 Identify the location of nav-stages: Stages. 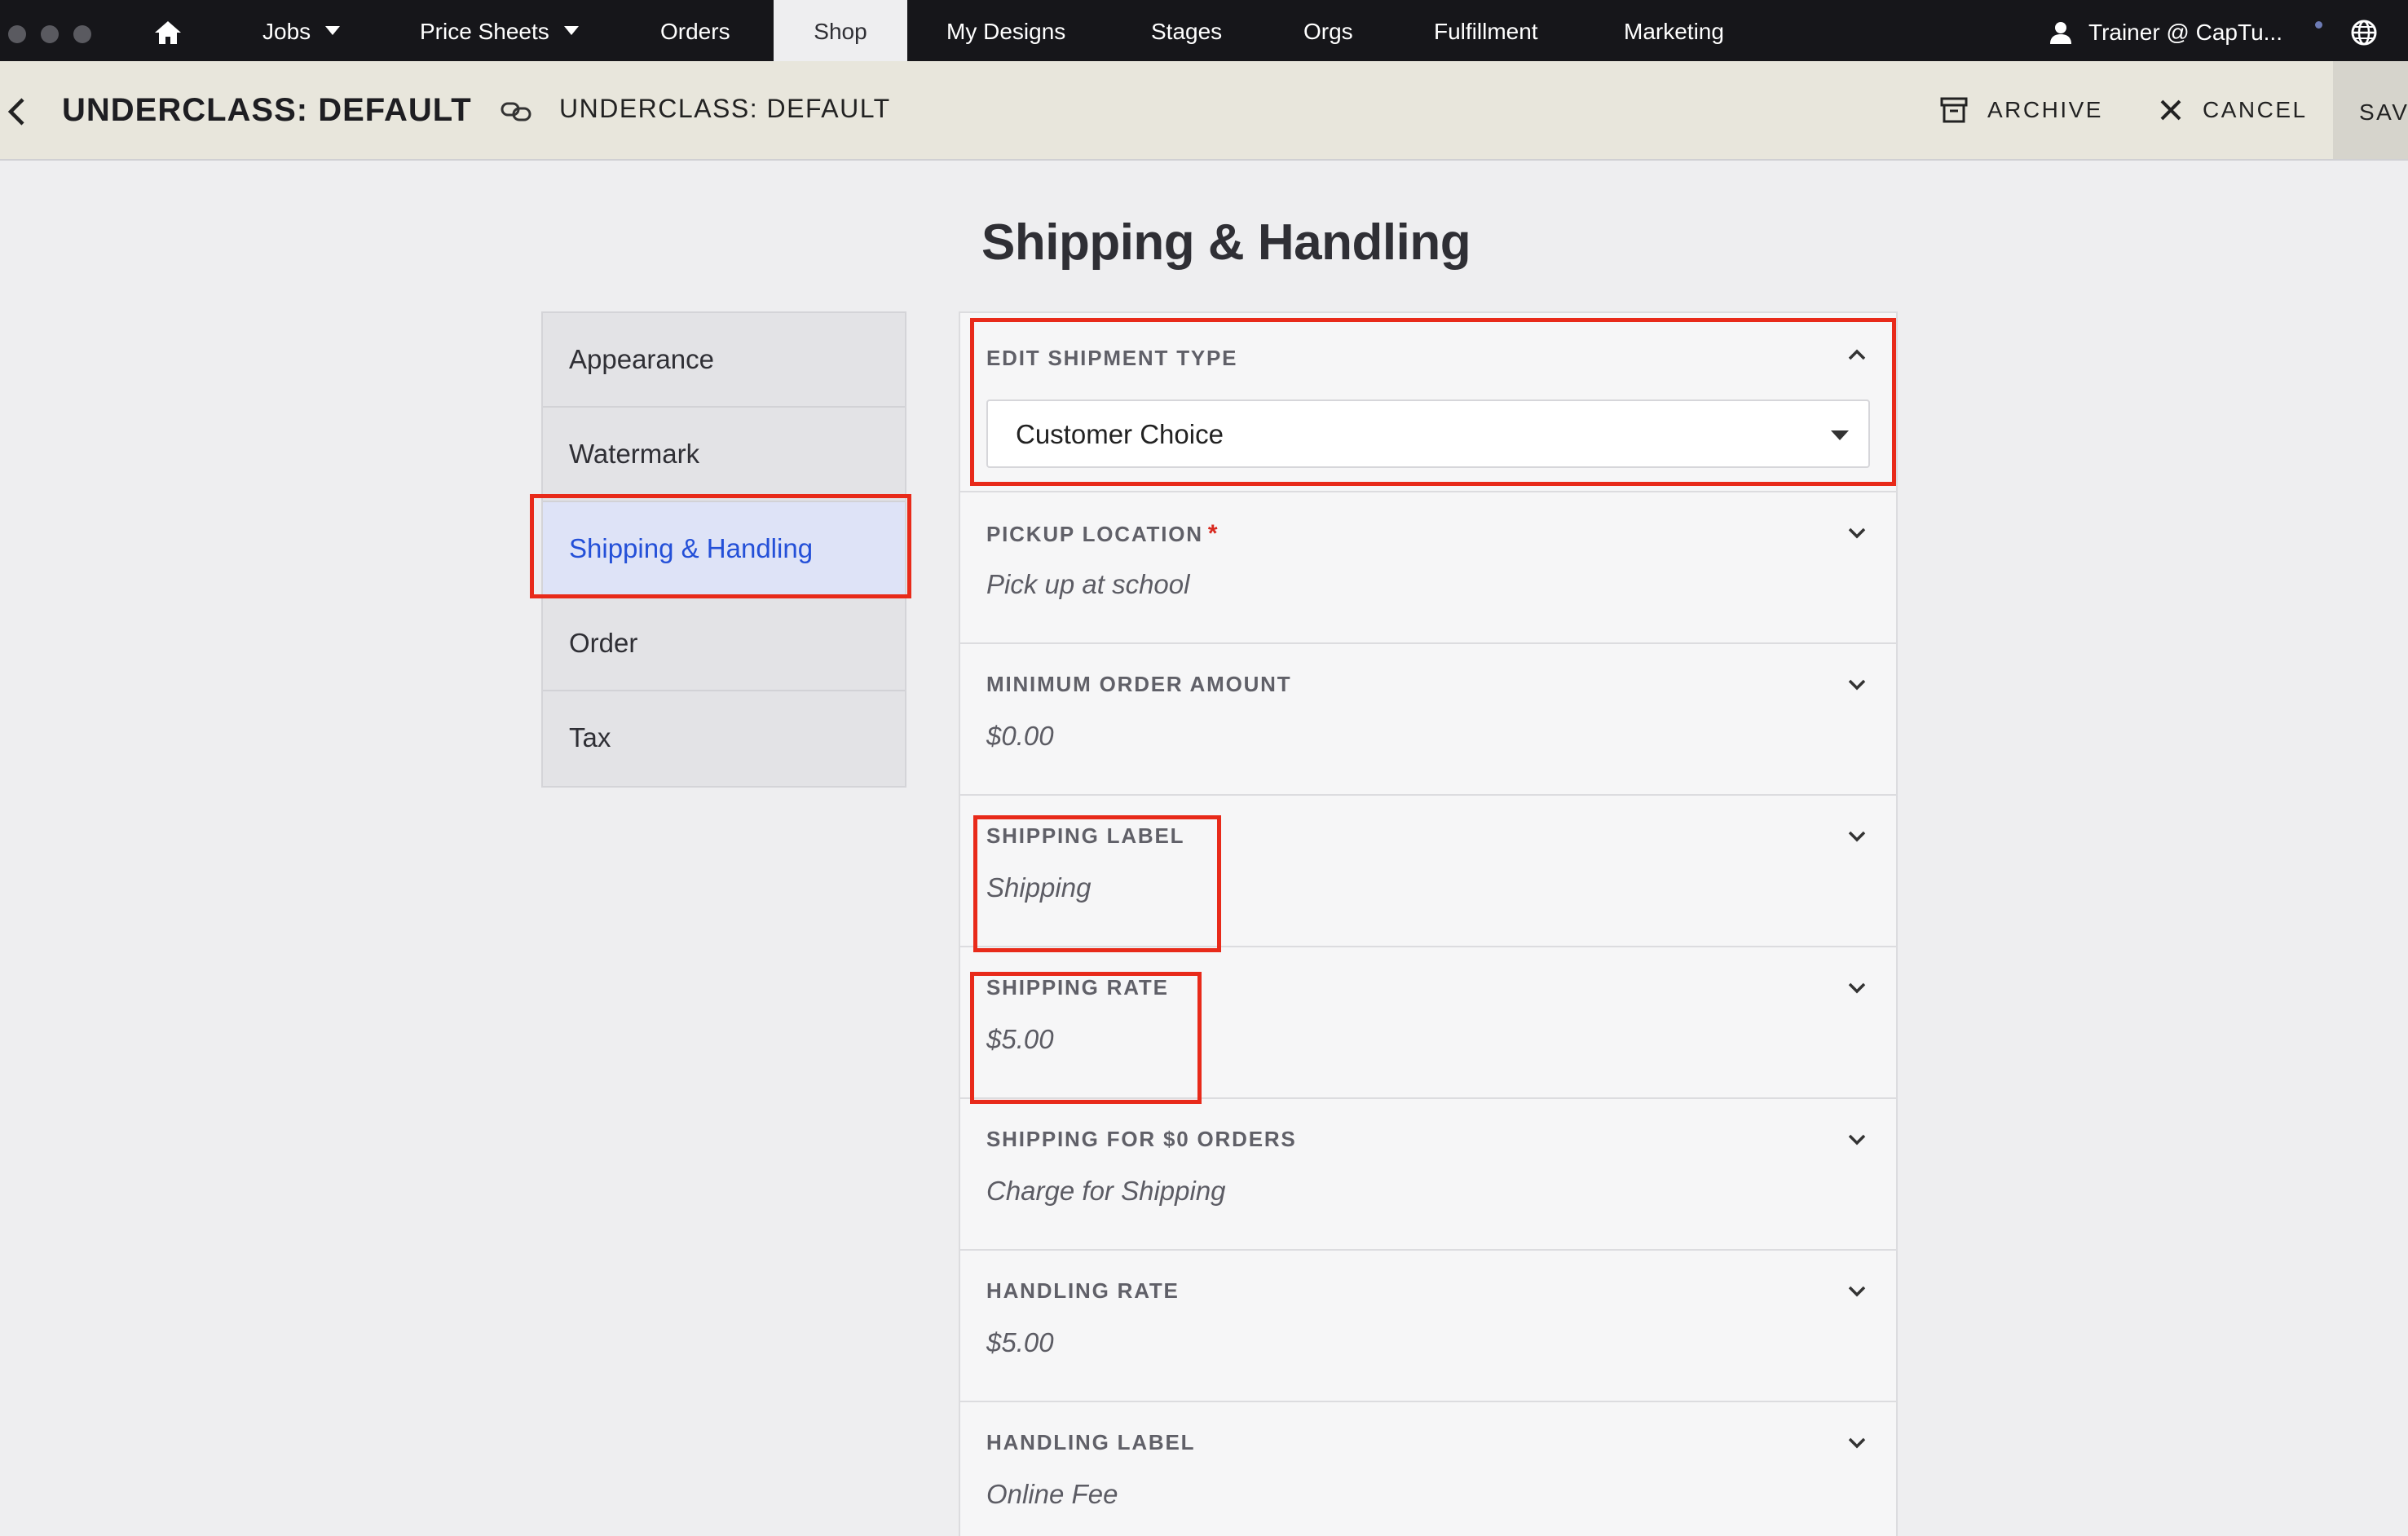
(1186, 30).